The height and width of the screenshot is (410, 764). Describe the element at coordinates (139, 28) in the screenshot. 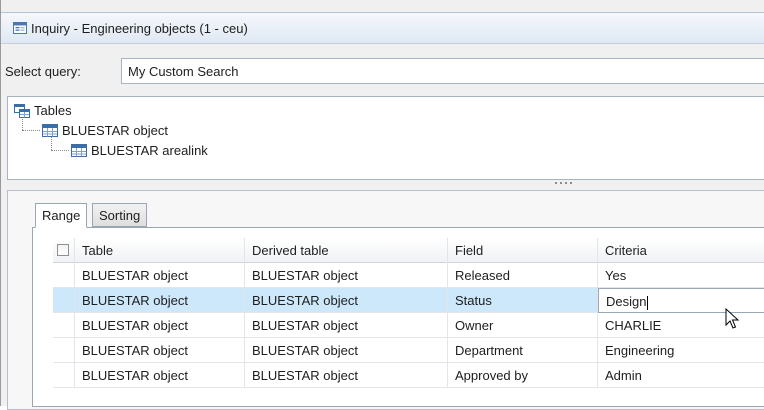

I see `window-title: Inquiry - Engineering objects (1 - ceu)` at that location.